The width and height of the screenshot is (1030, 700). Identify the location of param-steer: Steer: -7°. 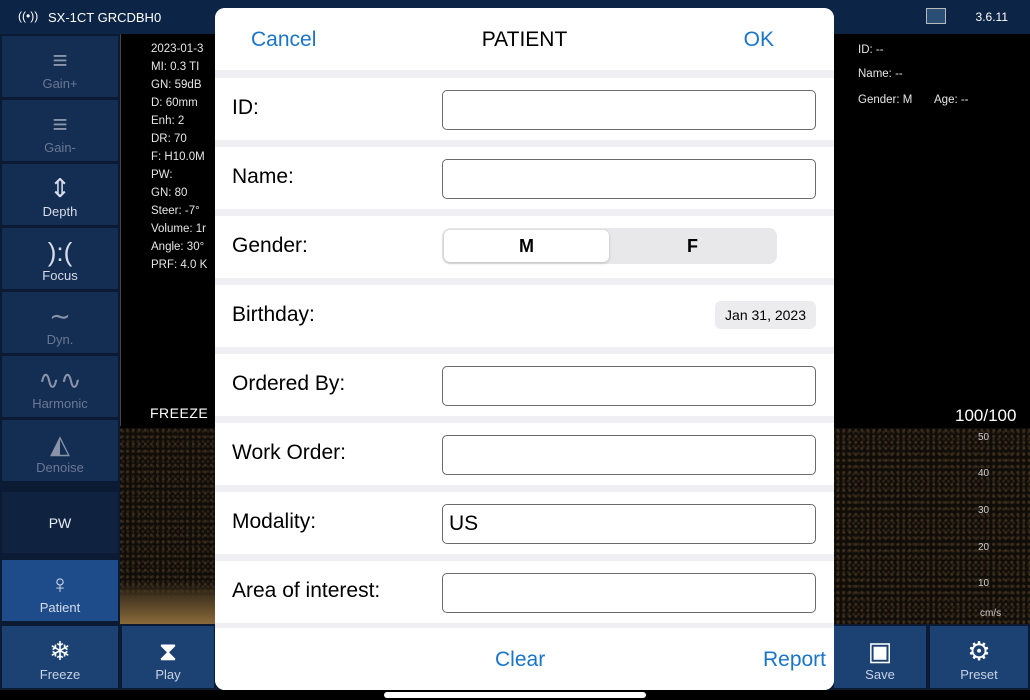
(175, 211).